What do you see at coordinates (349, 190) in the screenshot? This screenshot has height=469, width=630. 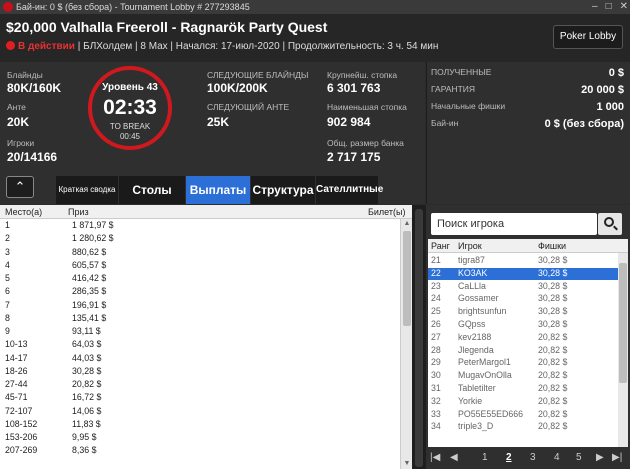 I see `tab-satellites: Сателлитные` at bounding box center [349, 190].